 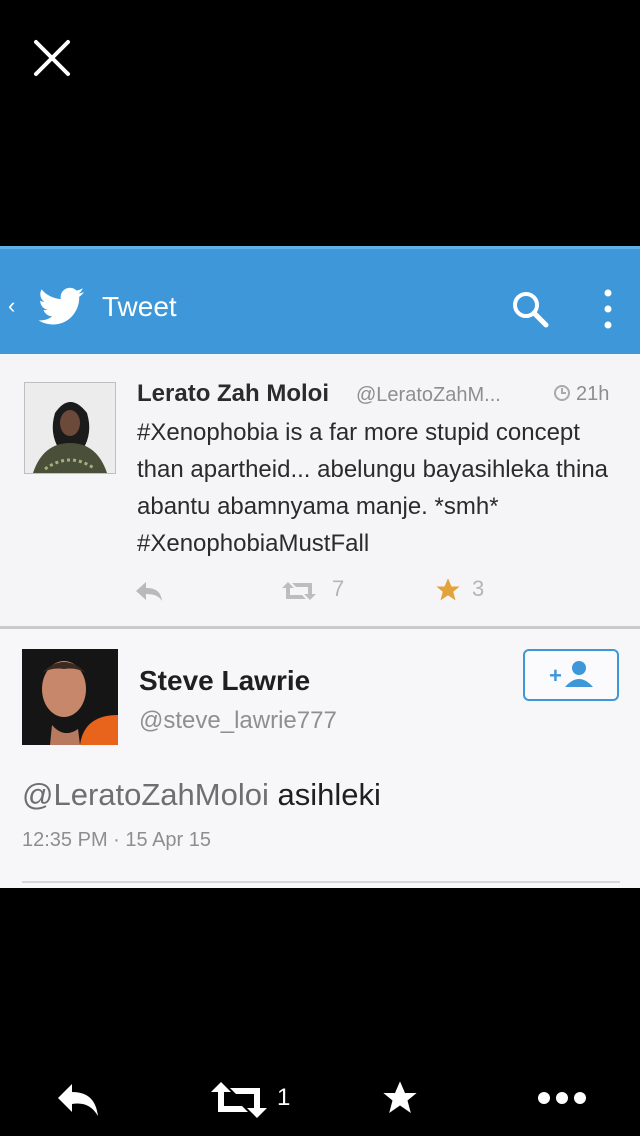 What do you see at coordinates (338, 588) in the screenshot?
I see `retweet-count: 7` at bounding box center [338, 588].